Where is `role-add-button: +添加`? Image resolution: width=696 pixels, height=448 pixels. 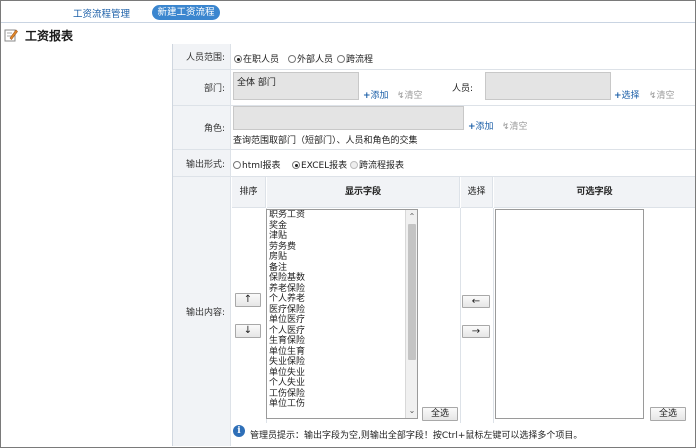 role-add-button: +添加 is located at coordinates (481, 125).